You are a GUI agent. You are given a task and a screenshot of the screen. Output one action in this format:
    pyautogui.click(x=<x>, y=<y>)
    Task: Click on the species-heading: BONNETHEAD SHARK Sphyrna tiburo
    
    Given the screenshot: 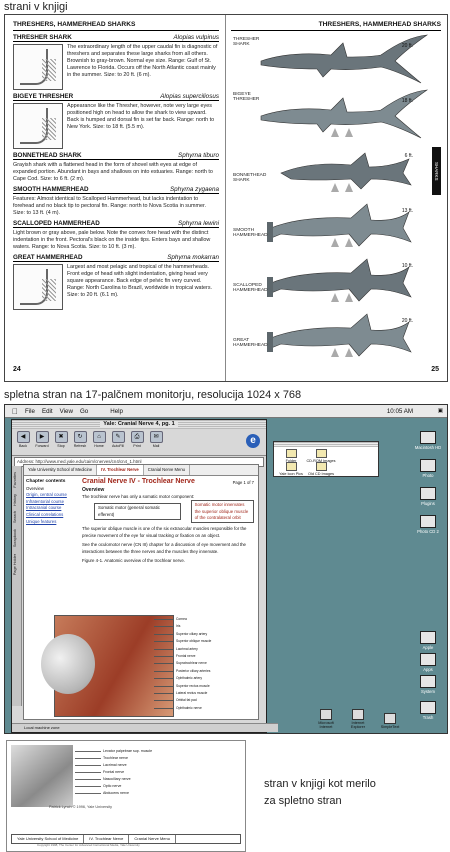 What is the action you would take?
    pyautogui.click(x=116, y=156)
    